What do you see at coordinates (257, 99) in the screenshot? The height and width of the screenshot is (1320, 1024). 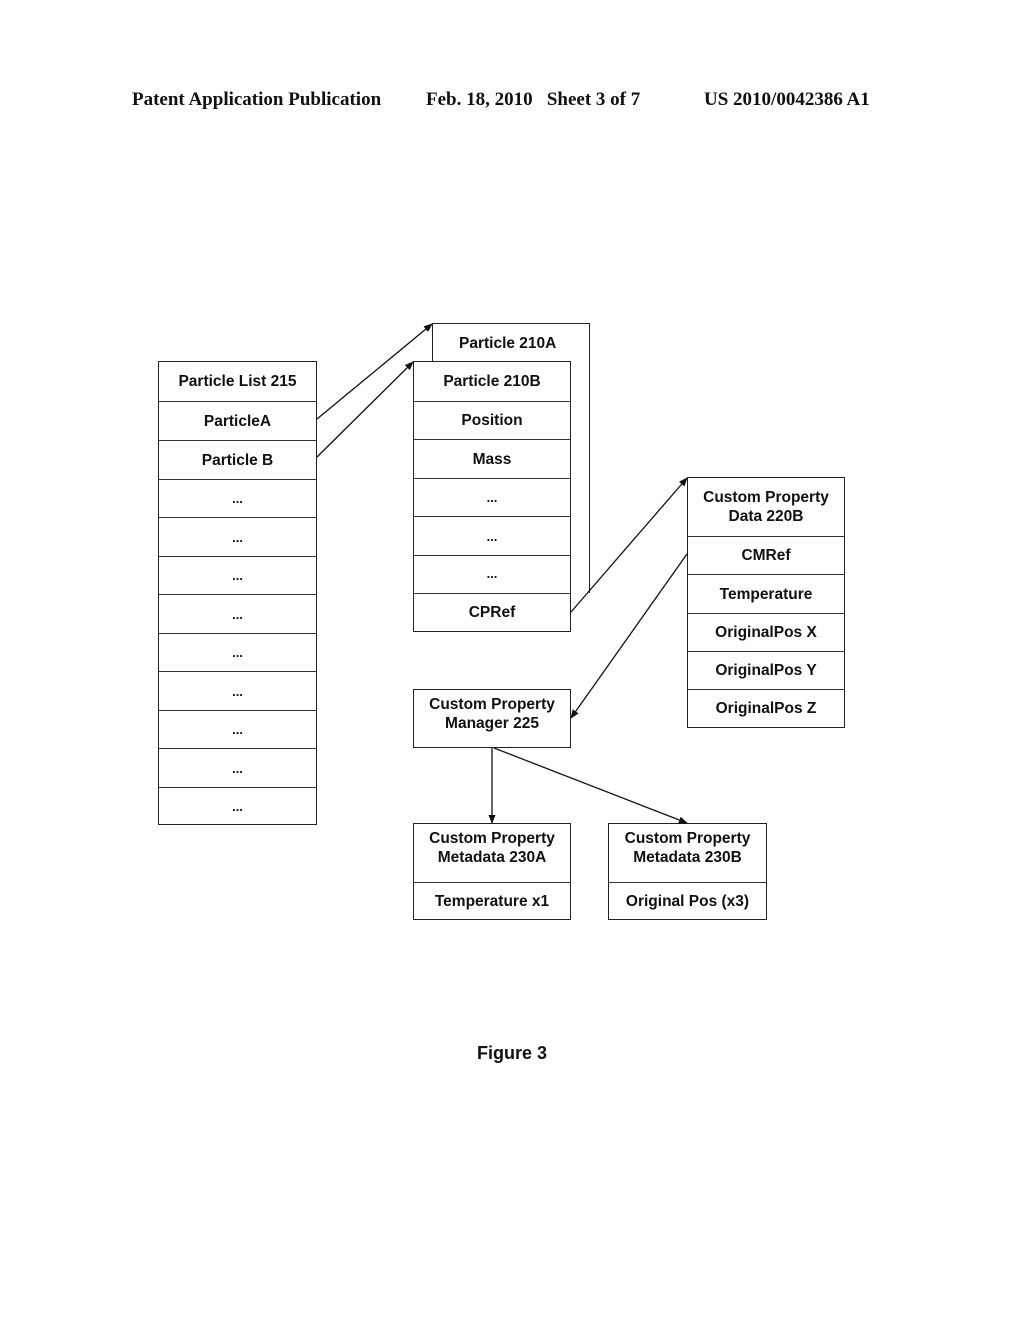 I see `publication-label: Patent Application Publication` at bounding box center [257, 99].